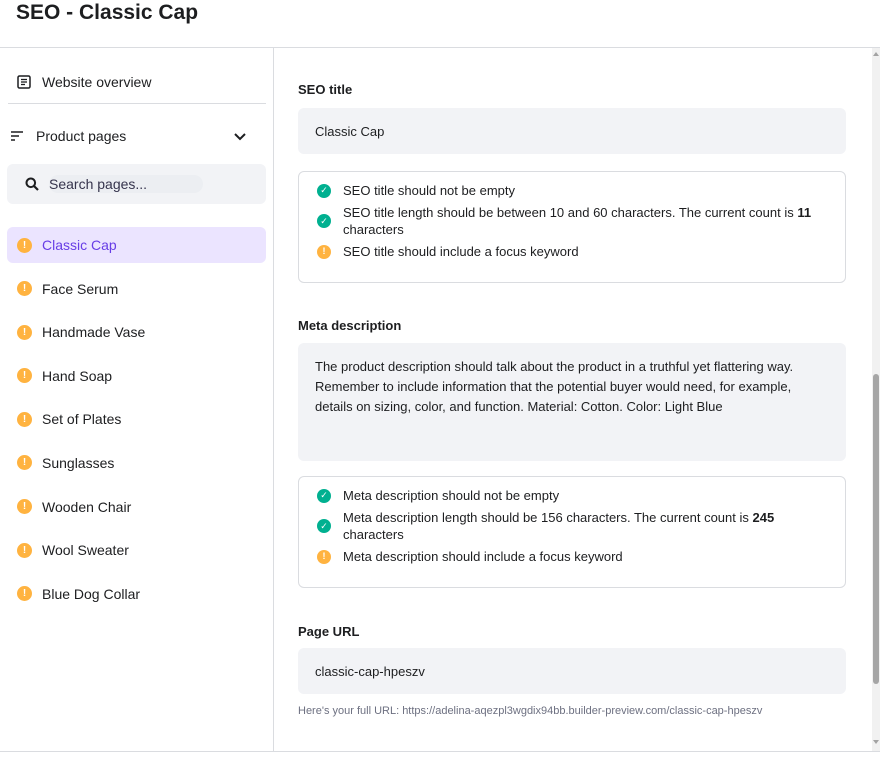  I want to click on sort-icon, so click(18, 136).